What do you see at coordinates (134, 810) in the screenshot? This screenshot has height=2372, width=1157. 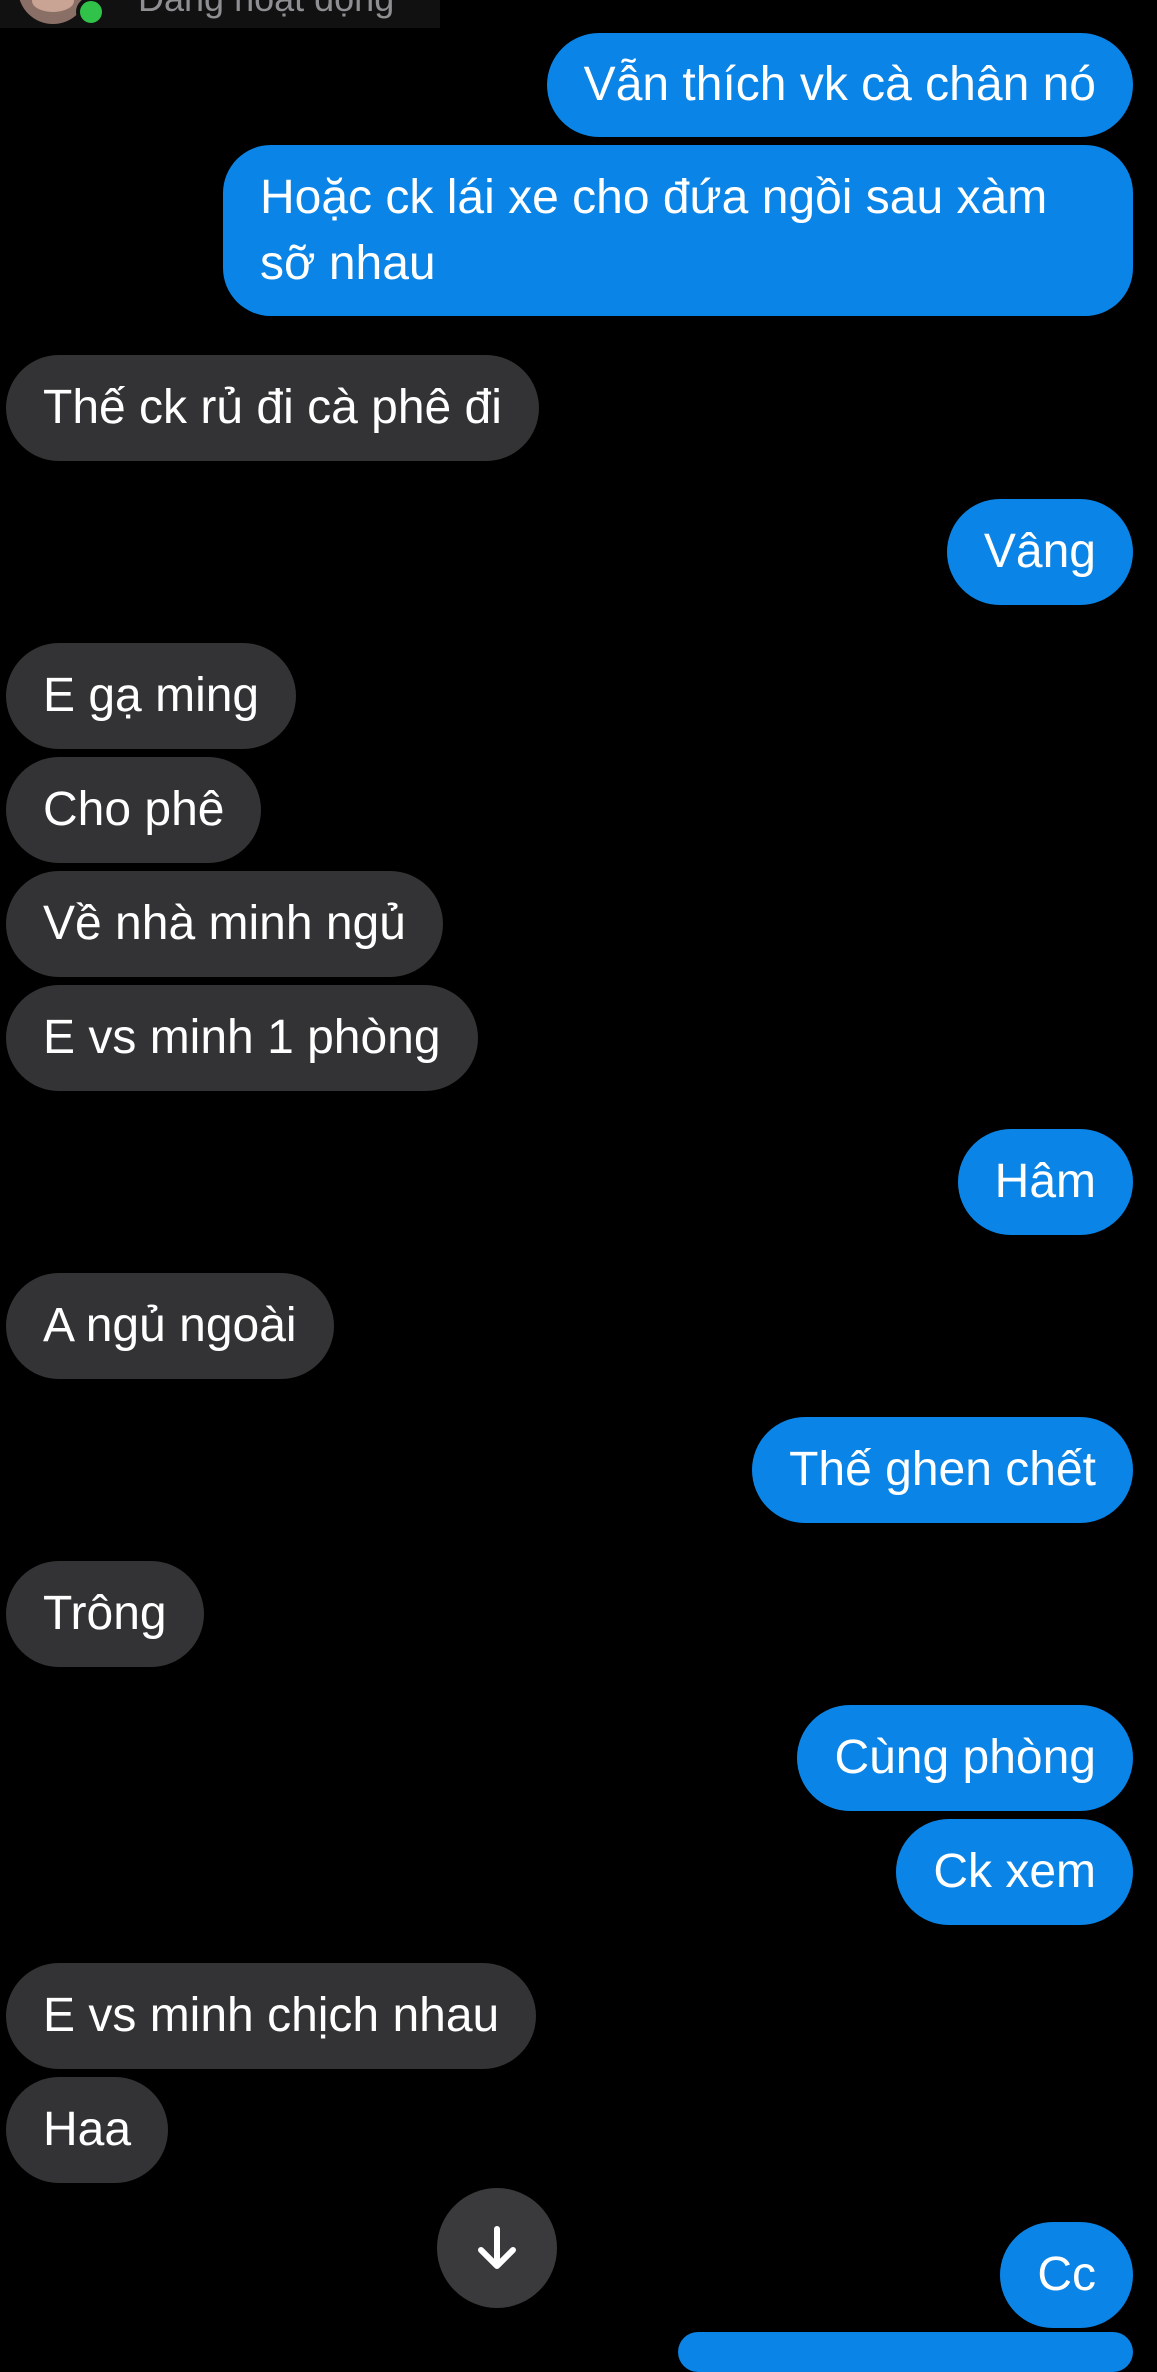 I see `message-bubble-received: Cho phê` at bounding box center [134, 810].